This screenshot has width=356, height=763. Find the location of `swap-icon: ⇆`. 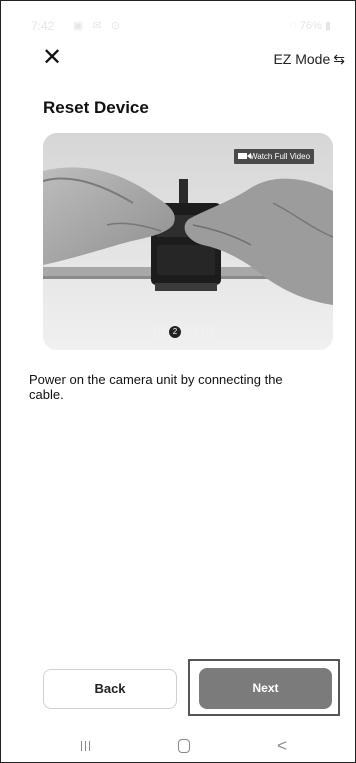

swap-icon: ⇆ is located at coordinates (339, 59).